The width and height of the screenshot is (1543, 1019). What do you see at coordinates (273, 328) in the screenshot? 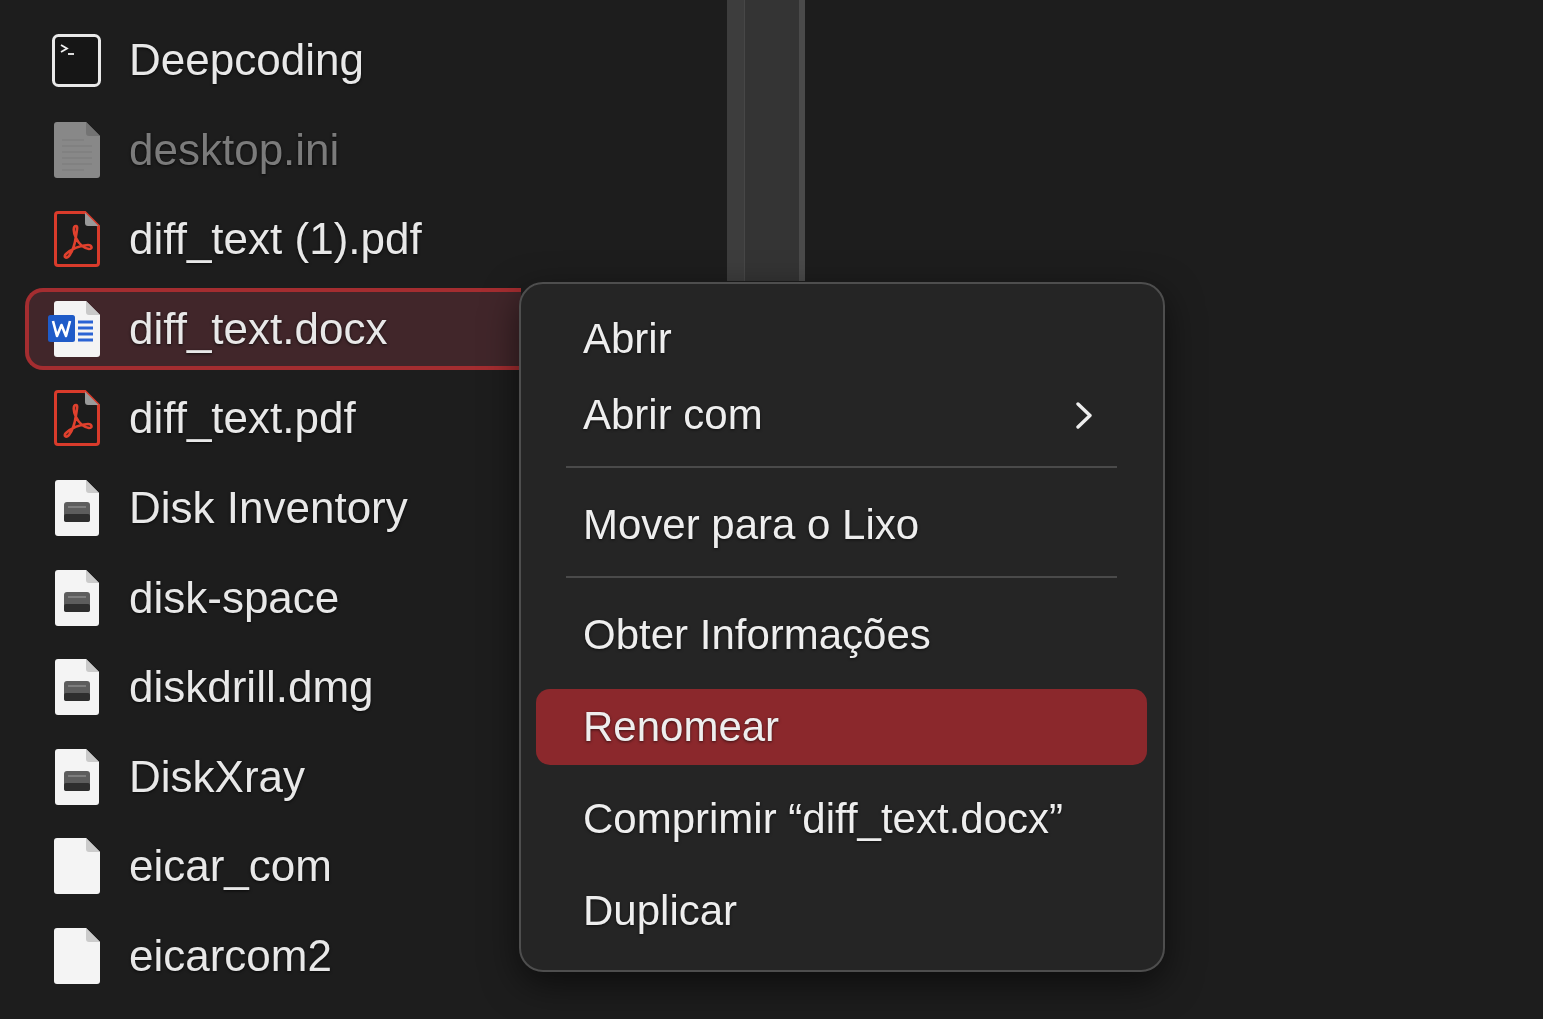
I see `file-list-item: diff_text.docx` at bounding box center [273, 328].